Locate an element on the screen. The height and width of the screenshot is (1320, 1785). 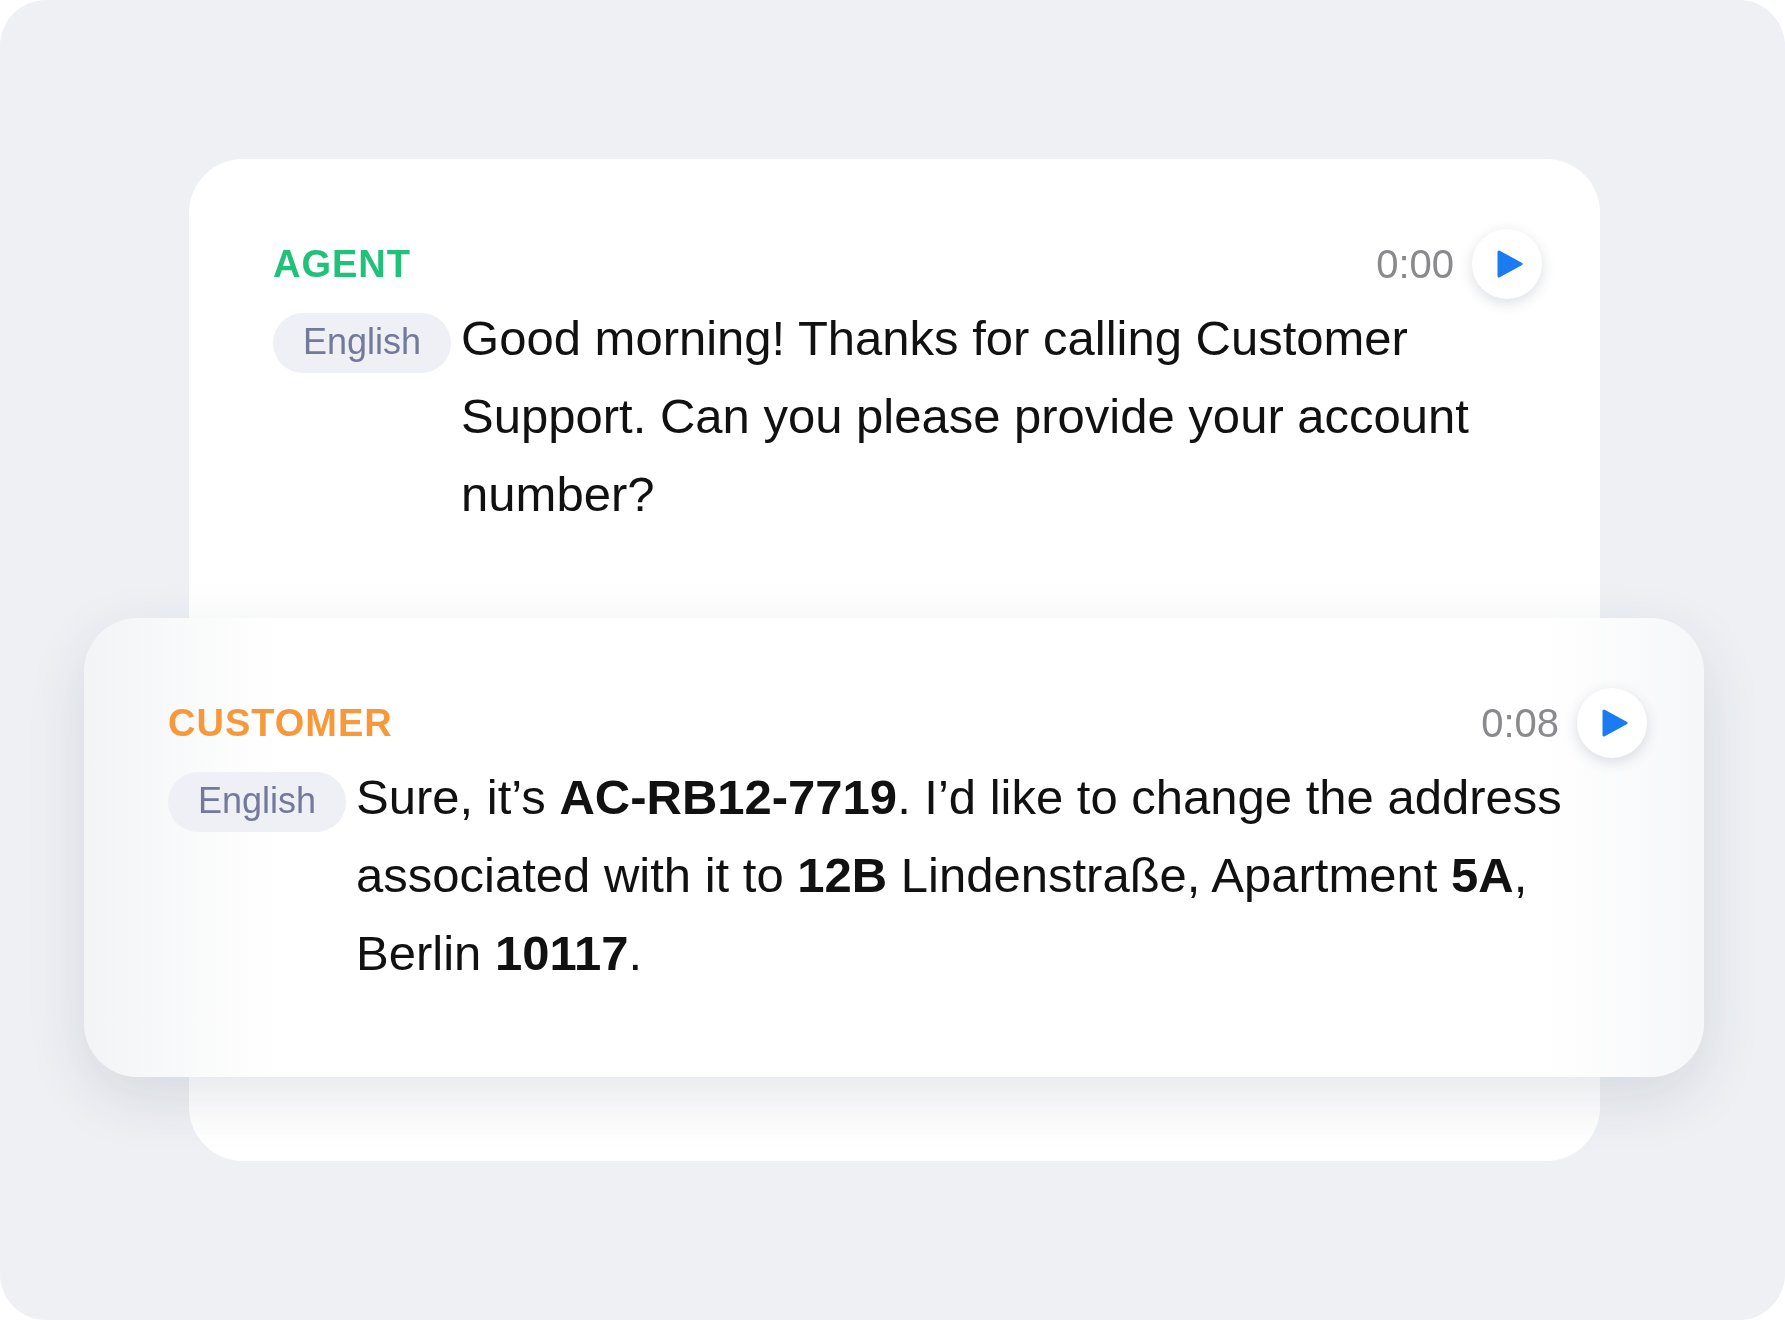
message-text: Good morning! Thanks for calling Customer Support. Can you please provide your account number? is located at coordinates (965, 416).